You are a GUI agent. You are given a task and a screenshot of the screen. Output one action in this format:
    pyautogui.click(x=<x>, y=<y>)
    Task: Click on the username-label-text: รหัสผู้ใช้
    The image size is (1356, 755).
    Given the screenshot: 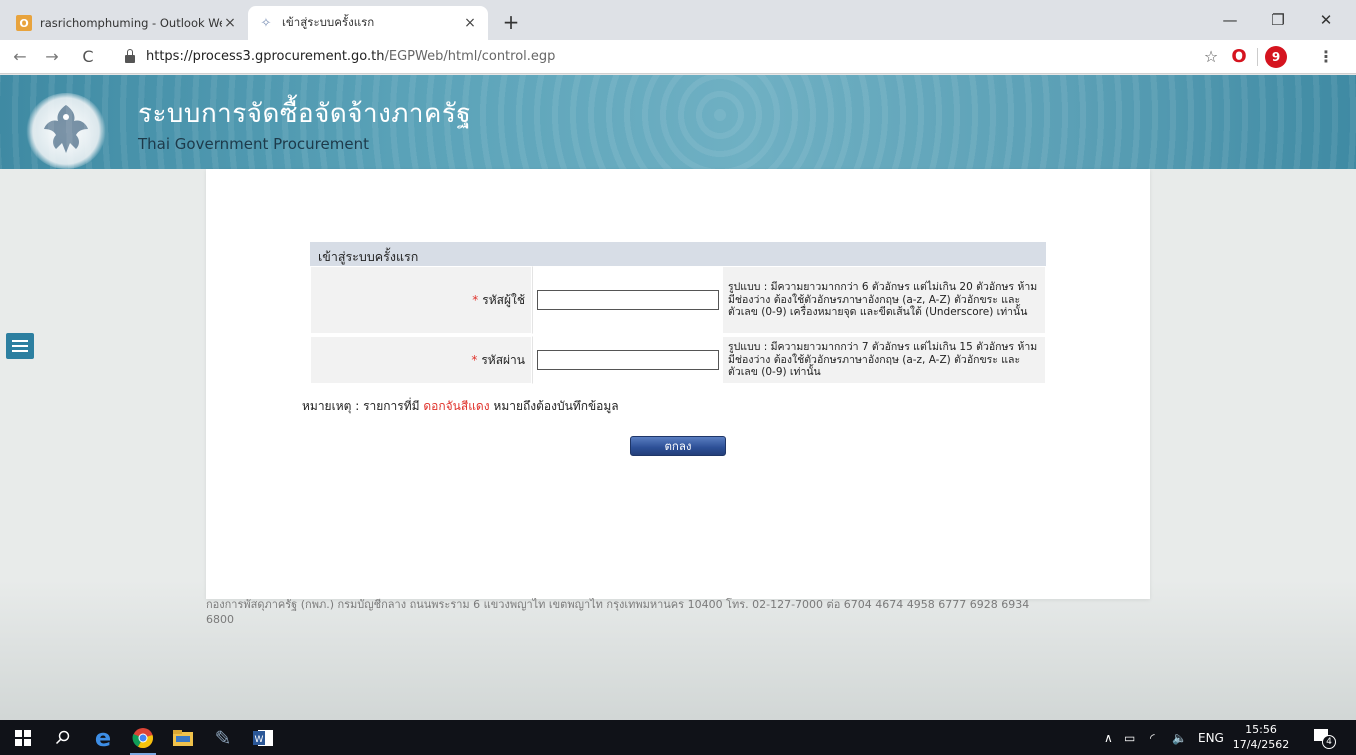 What is the action you would take?
    pyautogui.click(x=503, y=299)
    